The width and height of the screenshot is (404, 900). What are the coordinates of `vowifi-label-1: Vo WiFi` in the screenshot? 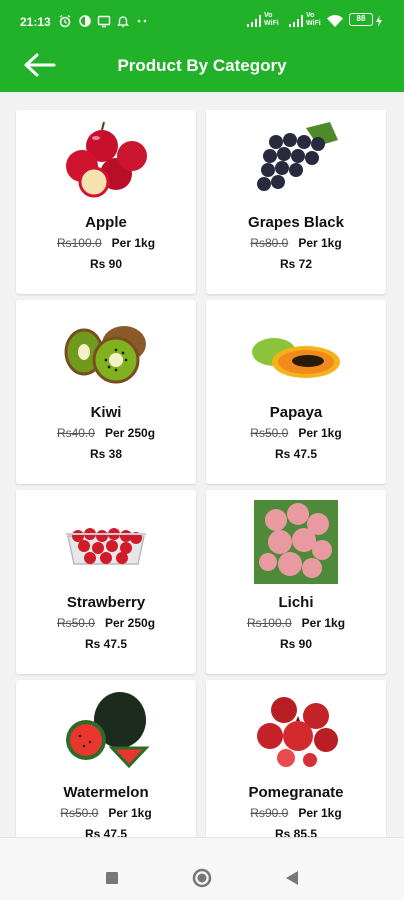 It's located at (271, 19).